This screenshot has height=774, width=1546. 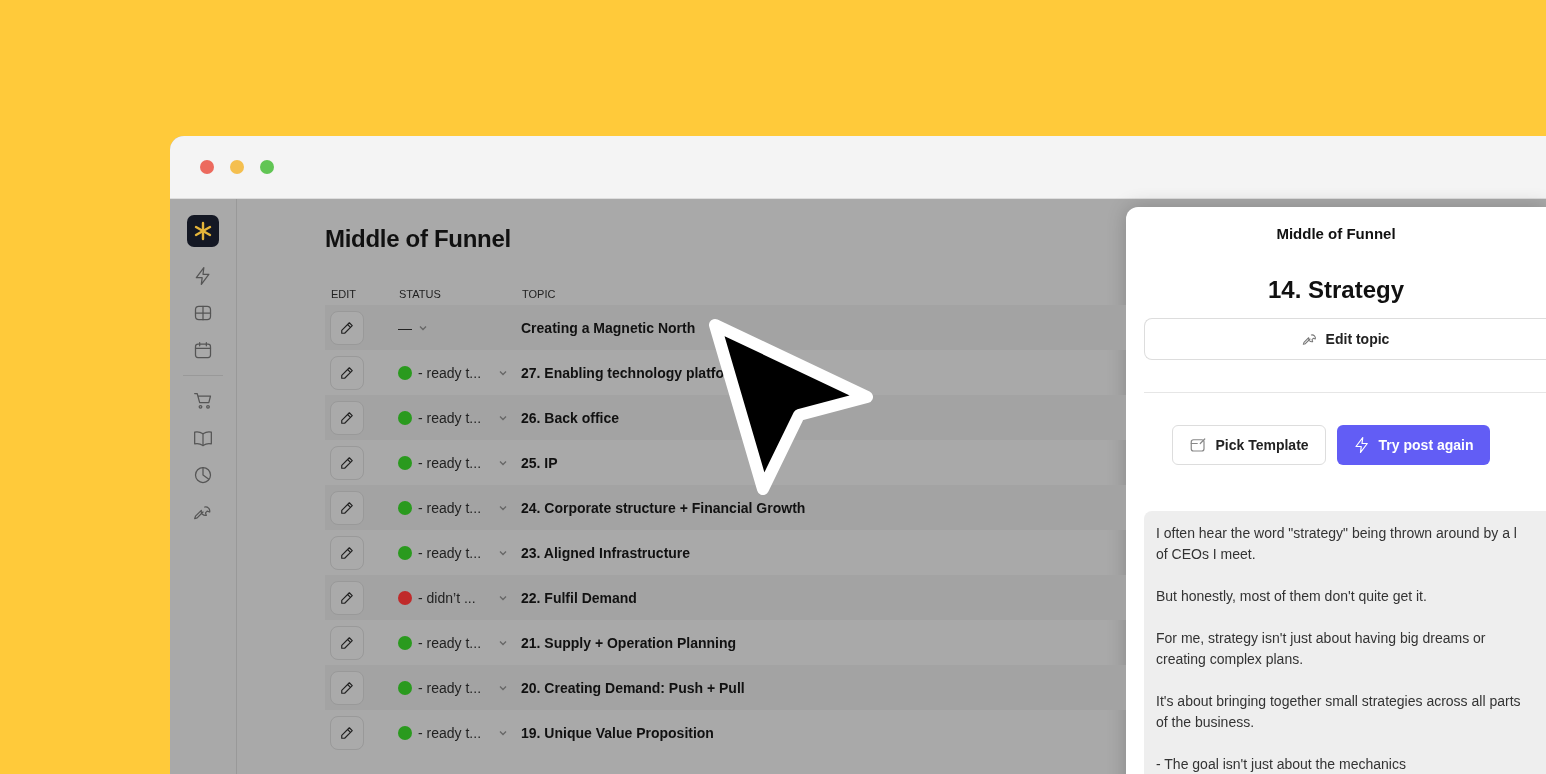 I want to click on topic-text: 21. Supply + Operation Planning, so click(x=629, y=642).